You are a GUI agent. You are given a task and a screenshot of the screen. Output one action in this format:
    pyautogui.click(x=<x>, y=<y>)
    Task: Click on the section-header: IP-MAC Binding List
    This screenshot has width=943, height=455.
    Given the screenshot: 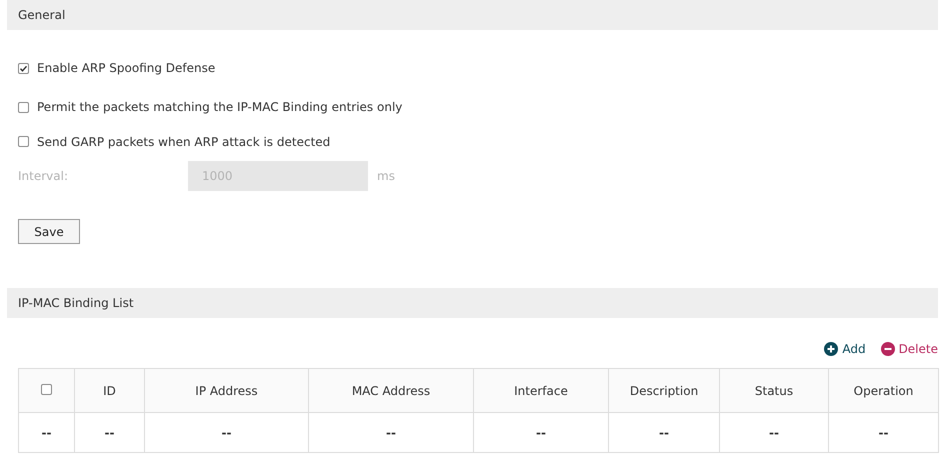 What is the action you would take?
    pyautogui.click(x=472, y=303)
    